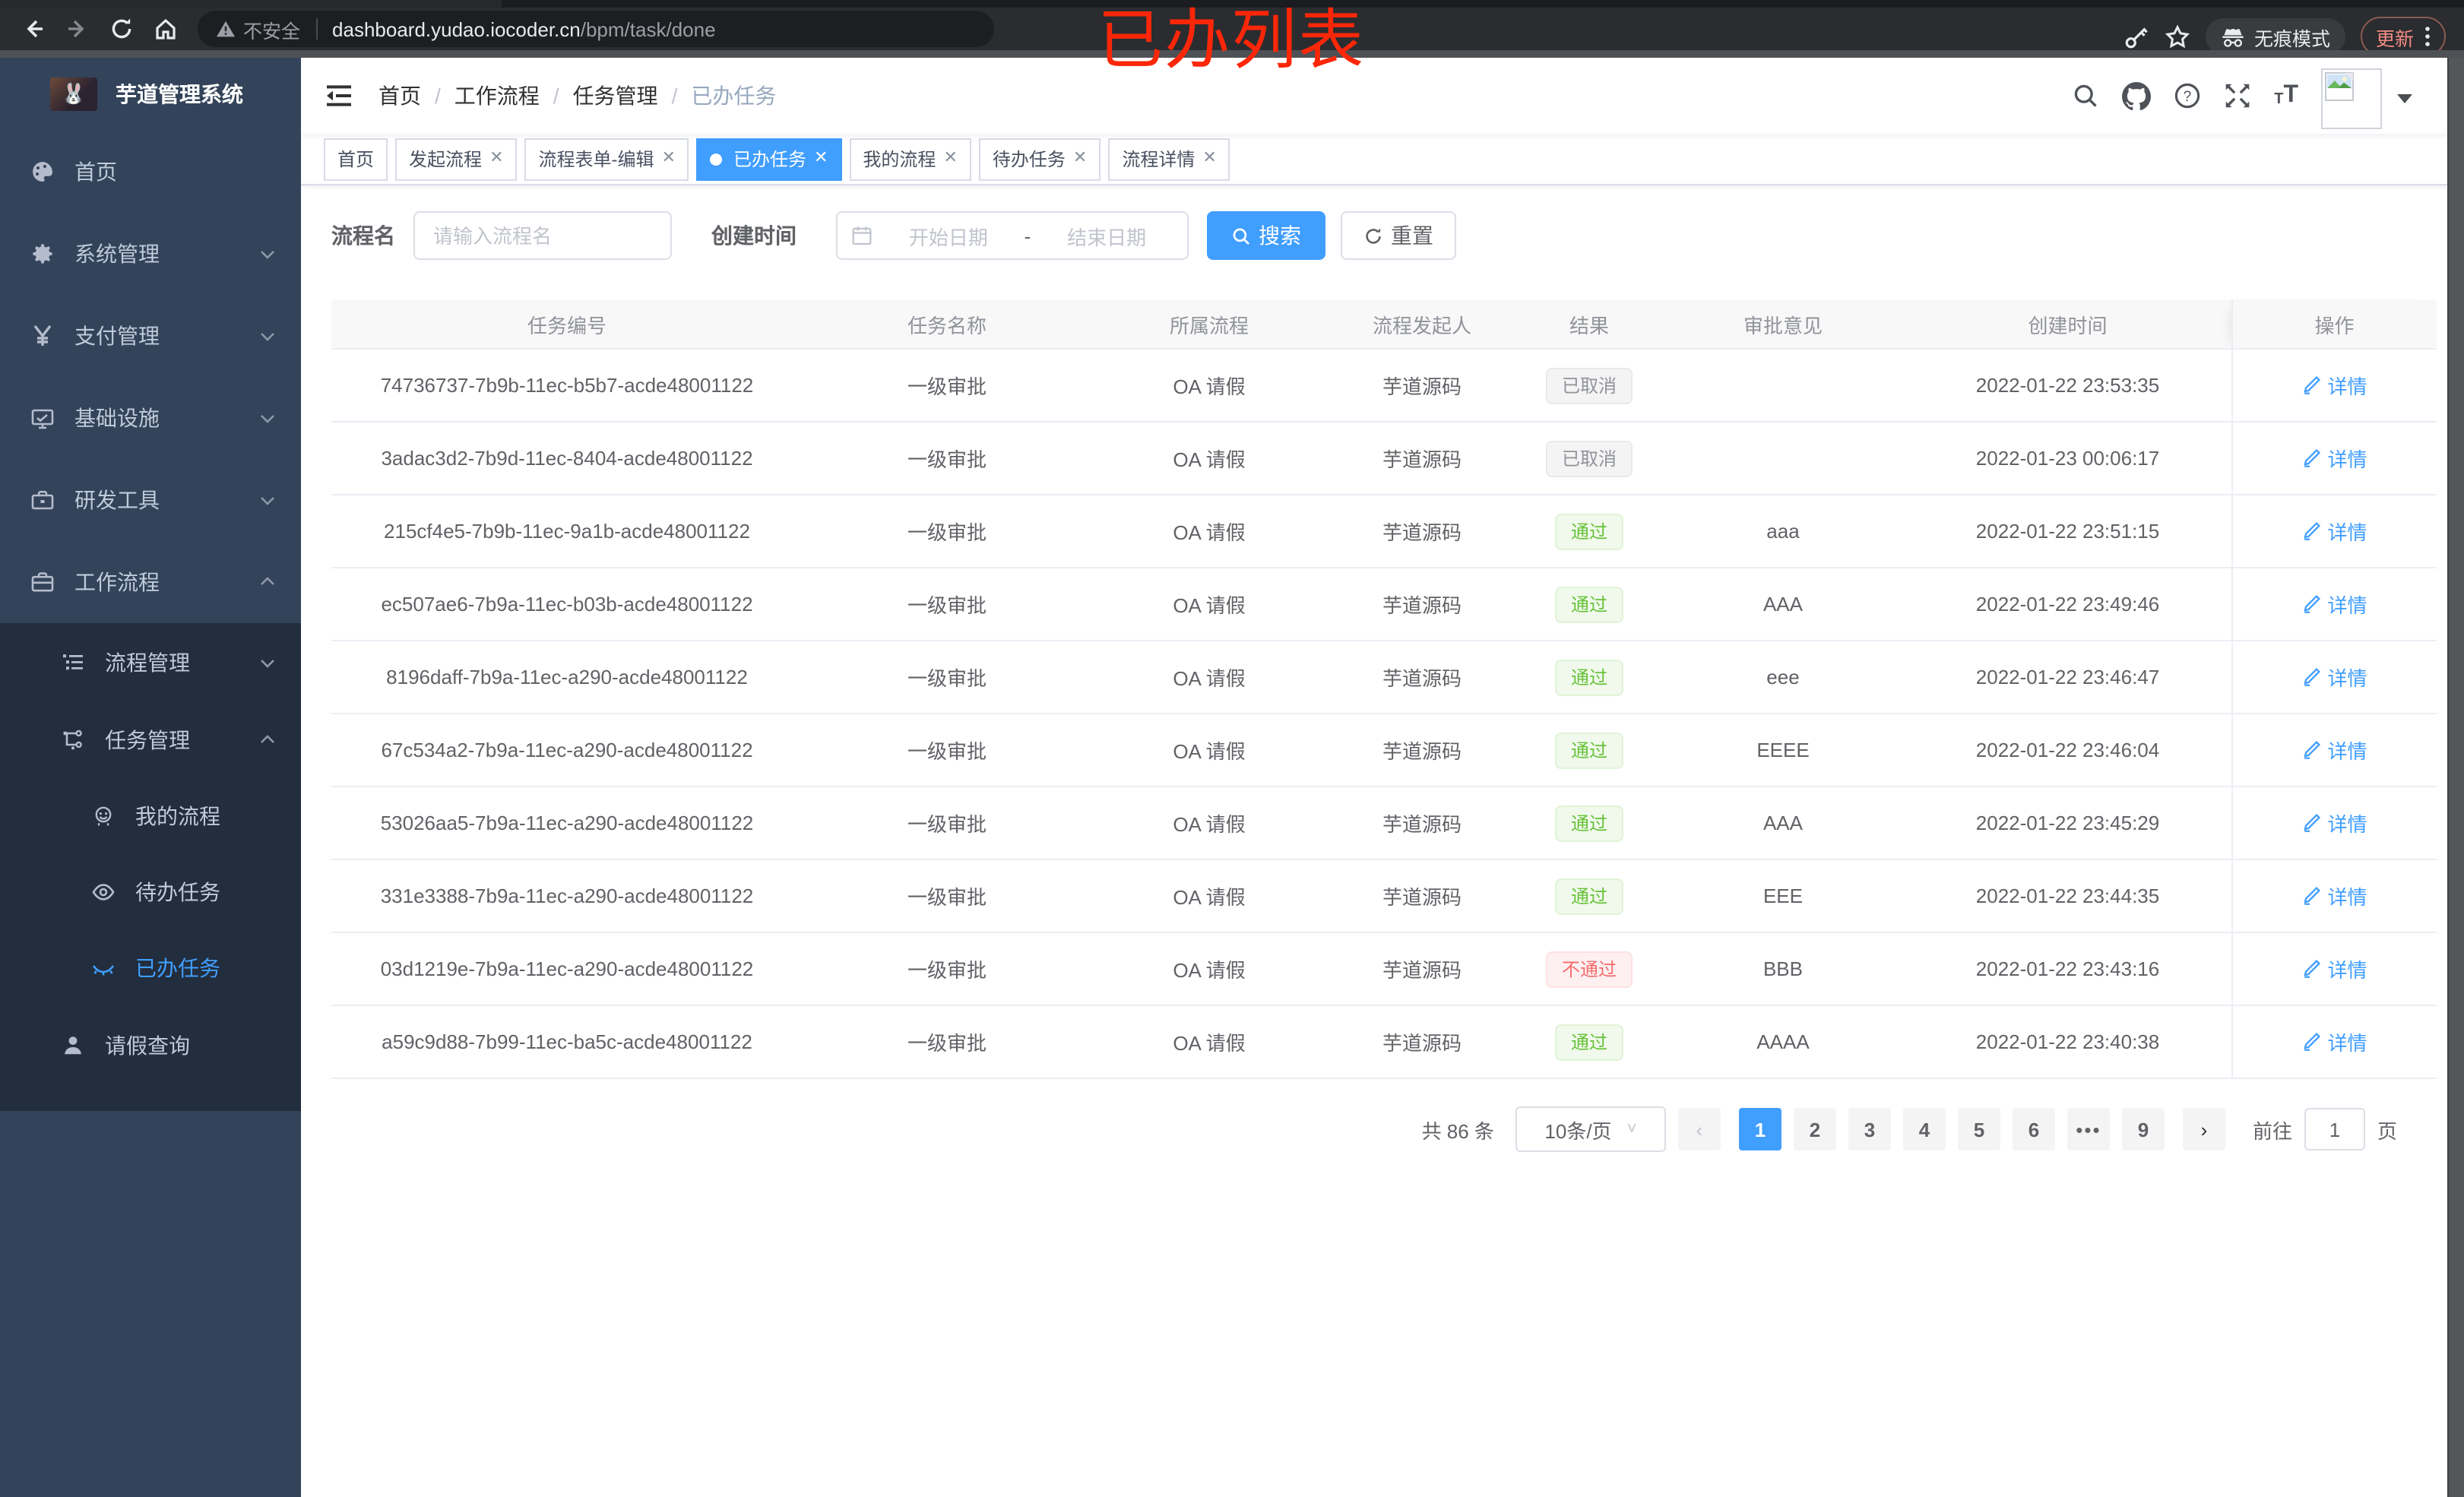 The height and width of the screenshot is (1497, 2464). What do you see at coordinates (1814, 1129) in the screenshot?
I see `page-button-2: 2` at bounding box center [1814, 1129].